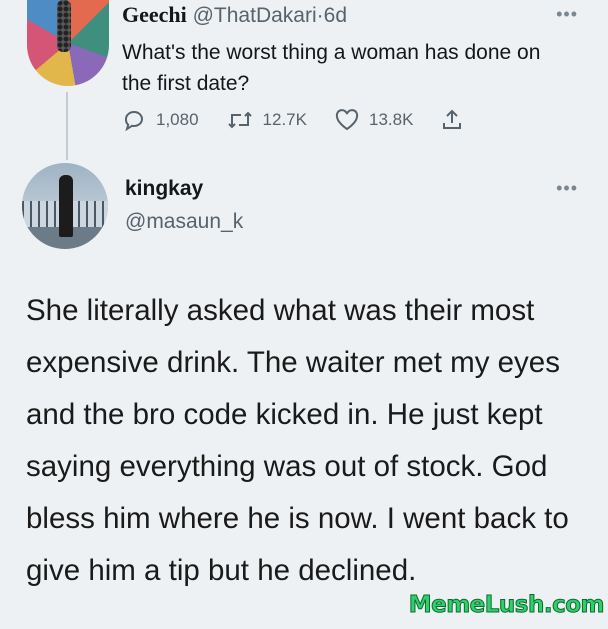  I want to click on tweet-header: Geechi @ThatDakari·6d, so click(234, 15).